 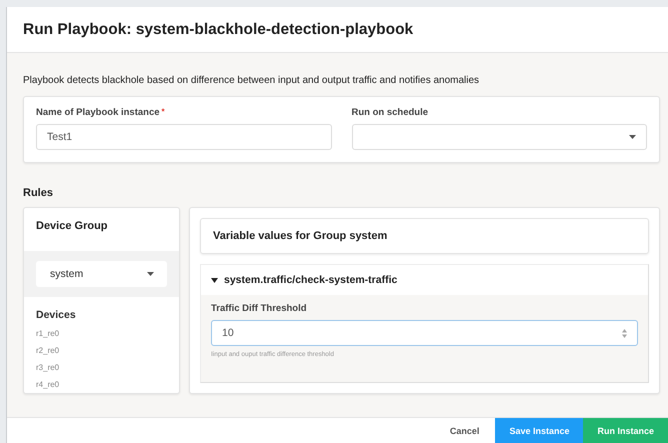 I want to click on group-dropdown: system, so click(x=101, y=274).